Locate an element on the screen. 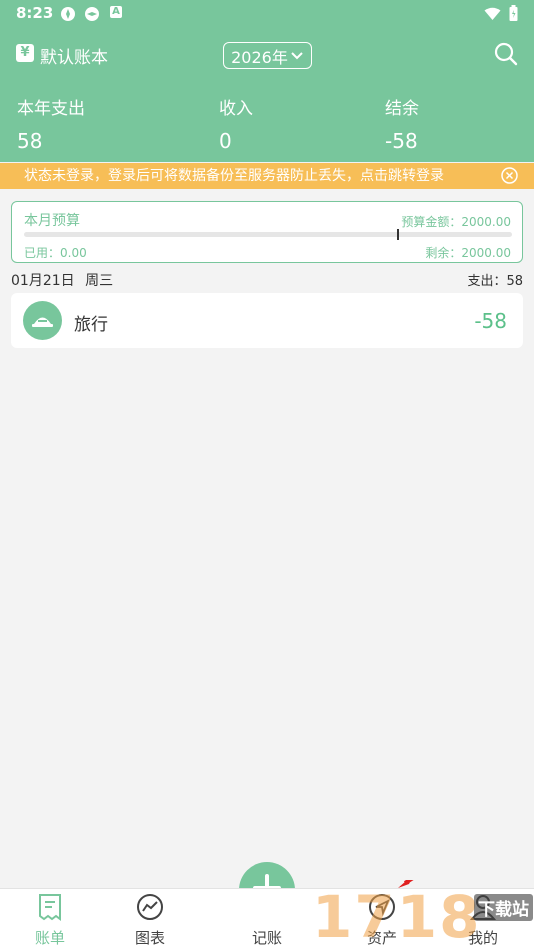 This screenshot has height=950, width=534. budget-used: 已用：0.00 is located at coordinates (55, 253).